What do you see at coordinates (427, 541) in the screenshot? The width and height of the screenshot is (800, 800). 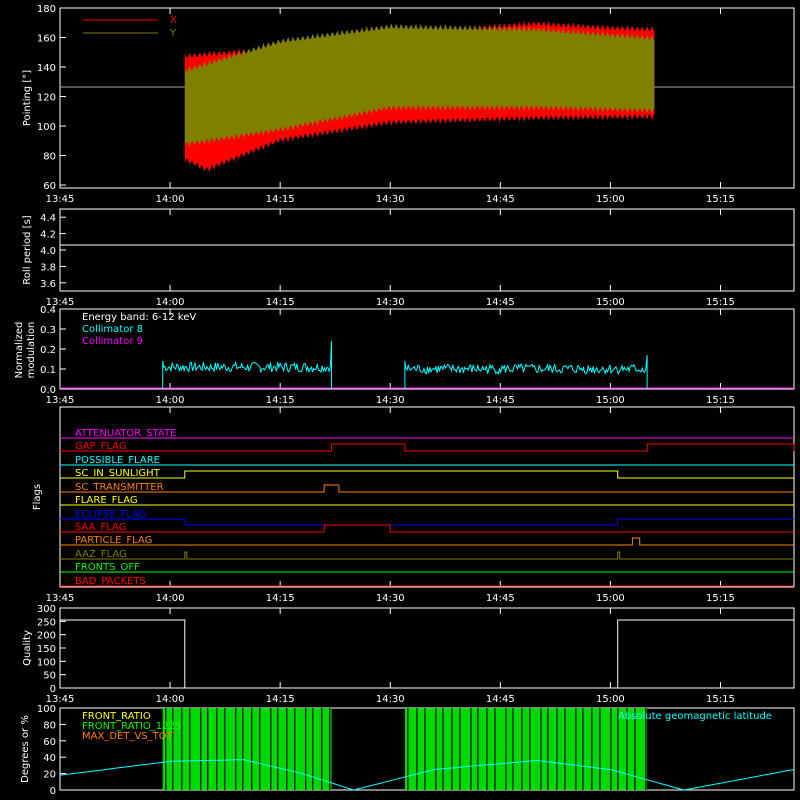 I see `flag-line-particle-flag` at bounding box center [427, 541].